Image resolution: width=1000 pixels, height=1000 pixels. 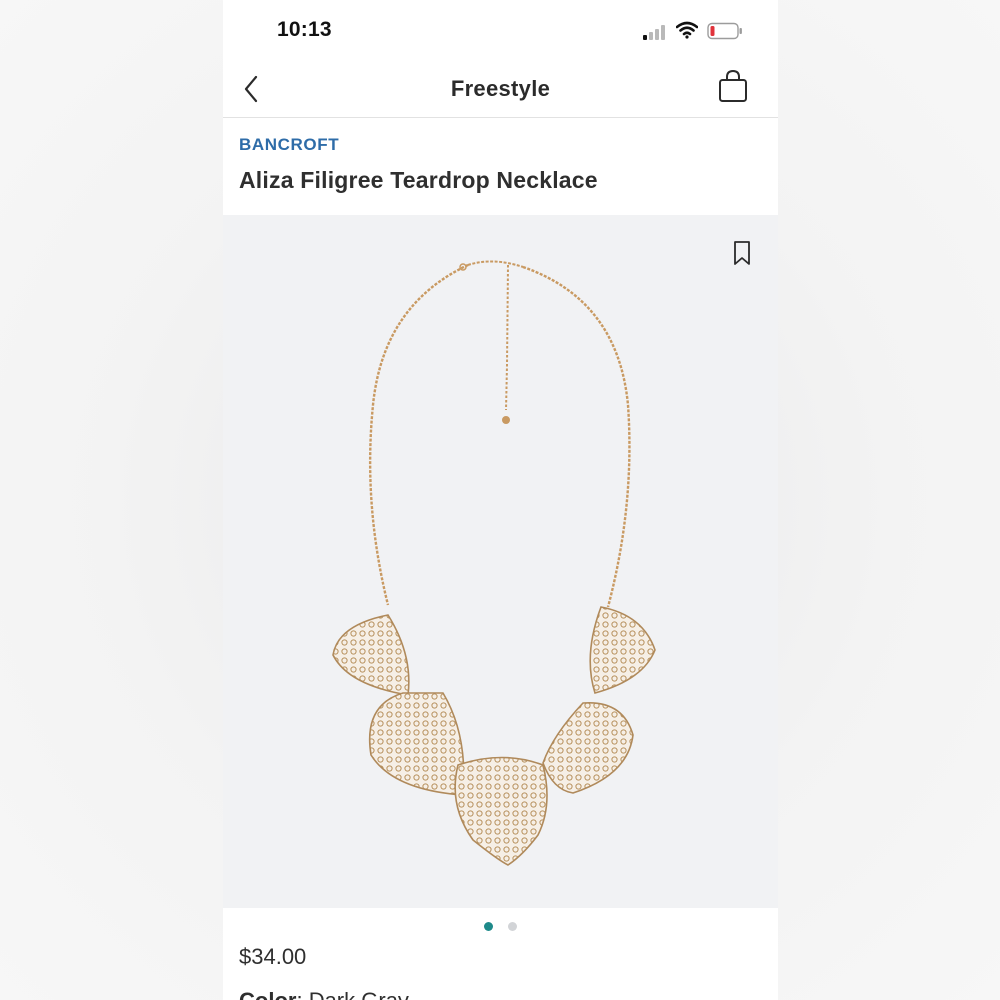 I want to click on brand-link: BANCROFT, so click(x=289, y=145).